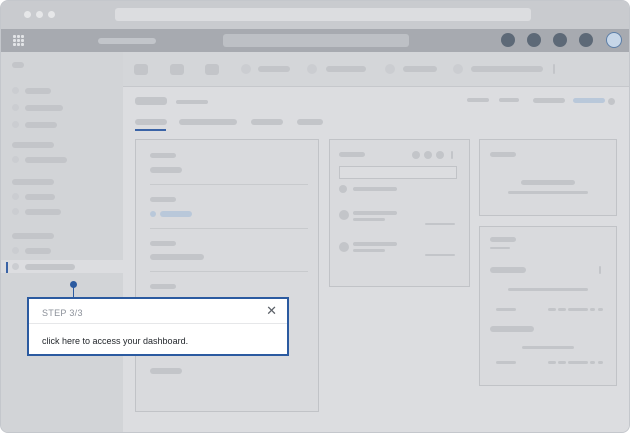  What do you see at coordinates (548, 306) in the screenshot?
I see `properties-card` at bounding box center [548, 306].